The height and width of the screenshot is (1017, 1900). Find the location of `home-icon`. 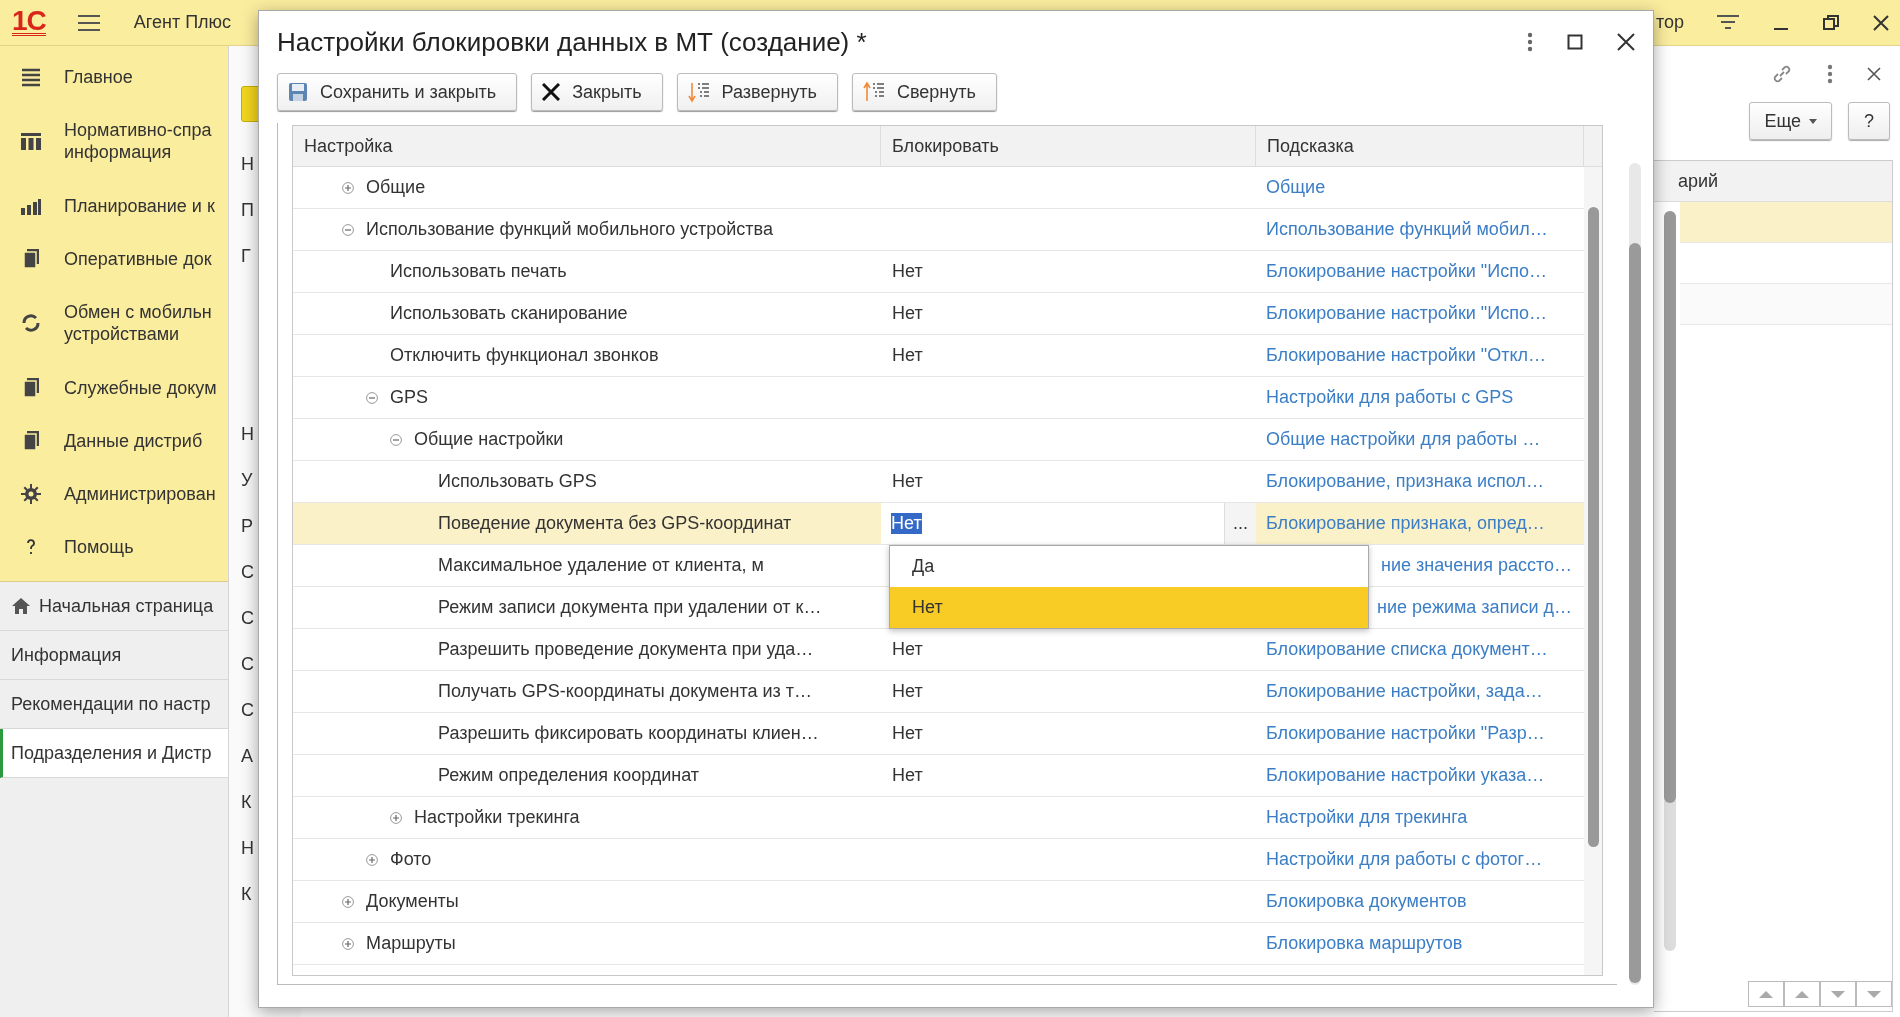

home-icon is located at coordinates (21, 606).